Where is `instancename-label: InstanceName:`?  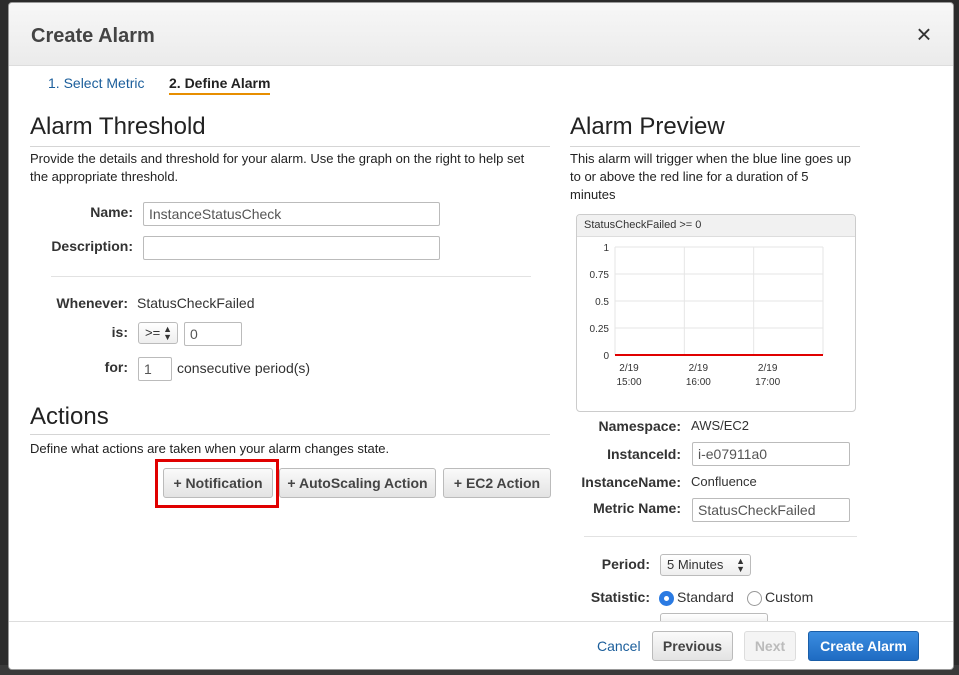
instancename-label: InstanceName: is located at coordinates (631, 482).